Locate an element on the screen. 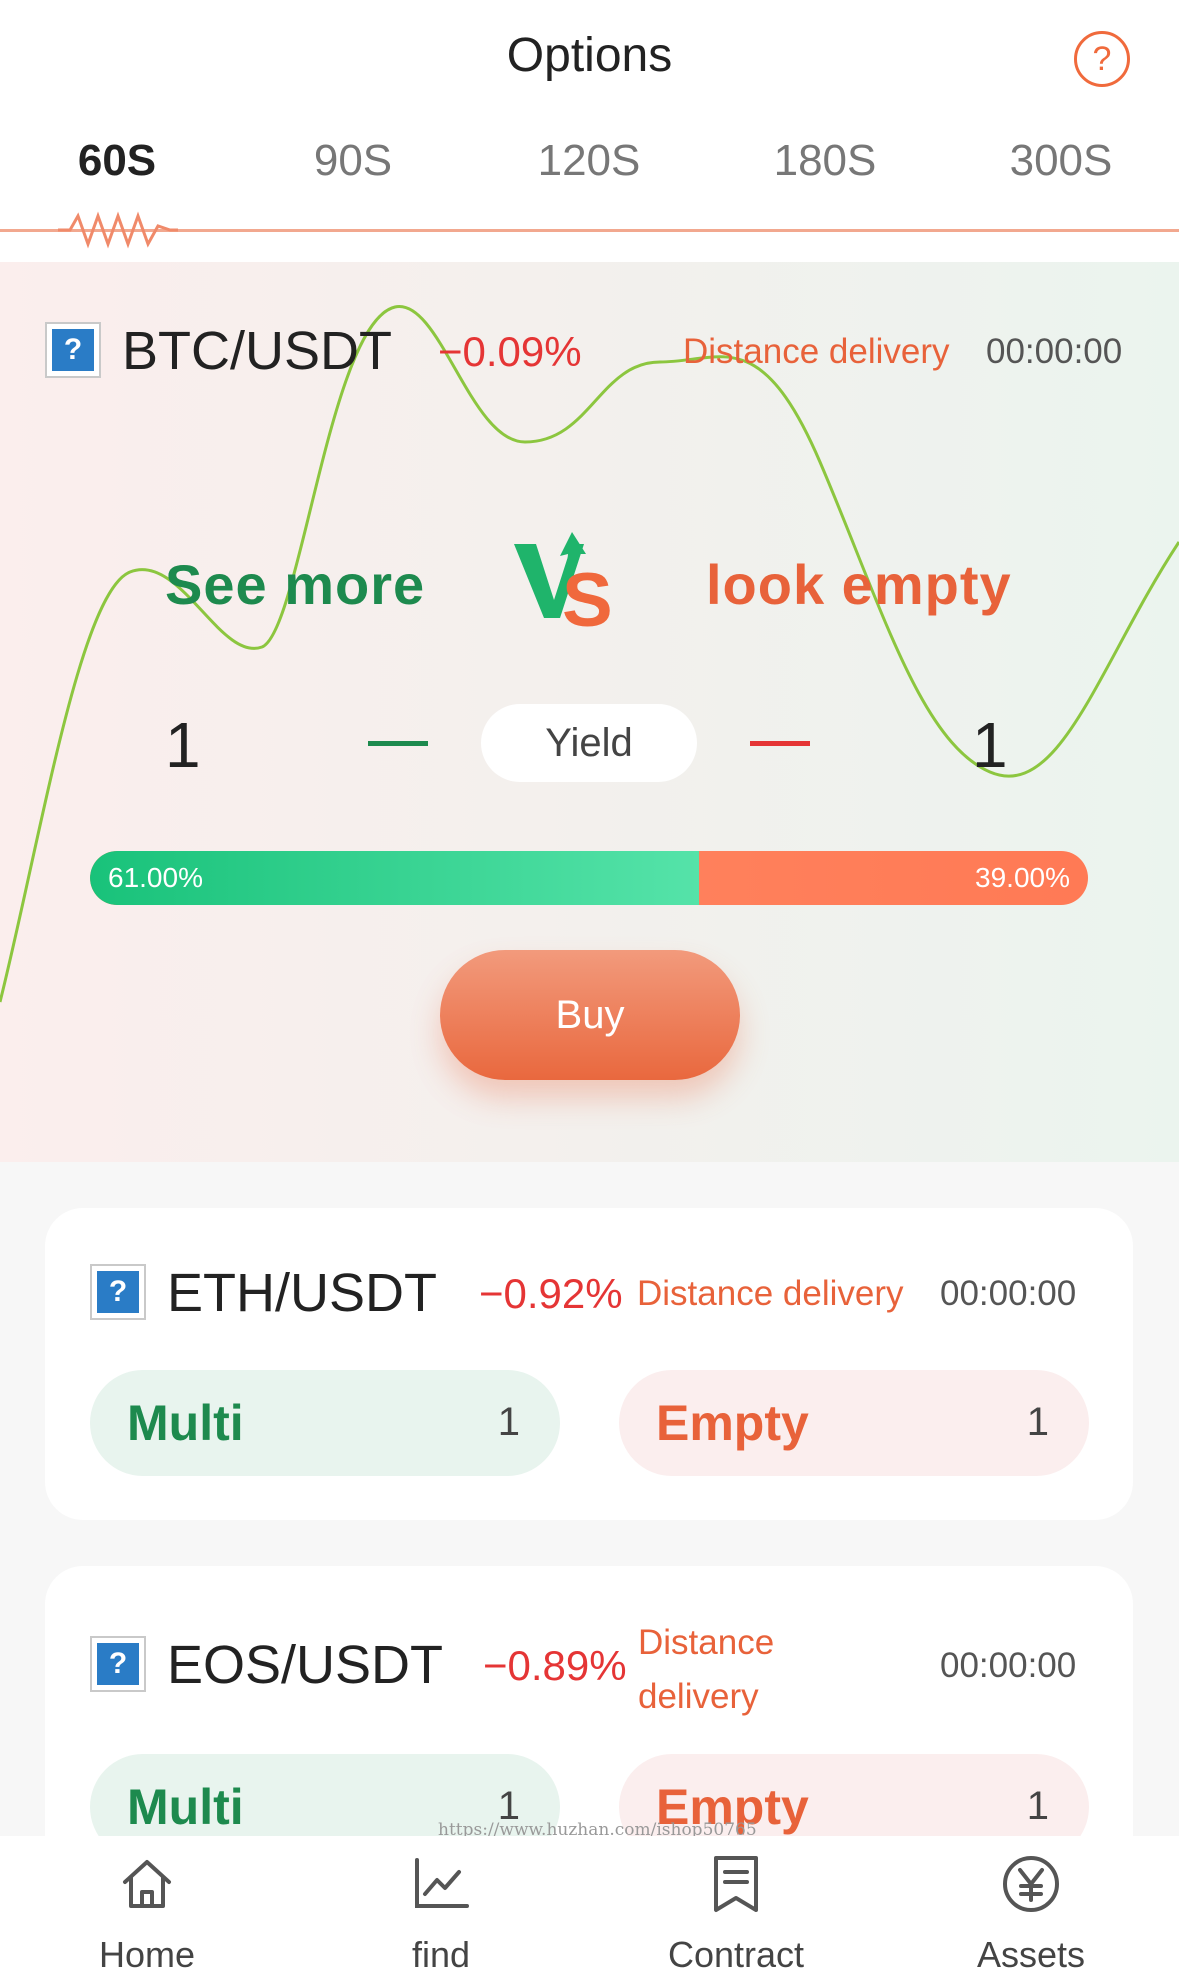 The width and height of the screenshot is (1179, 1985). yield-pill: Yield is located at coordinates (589, 743).